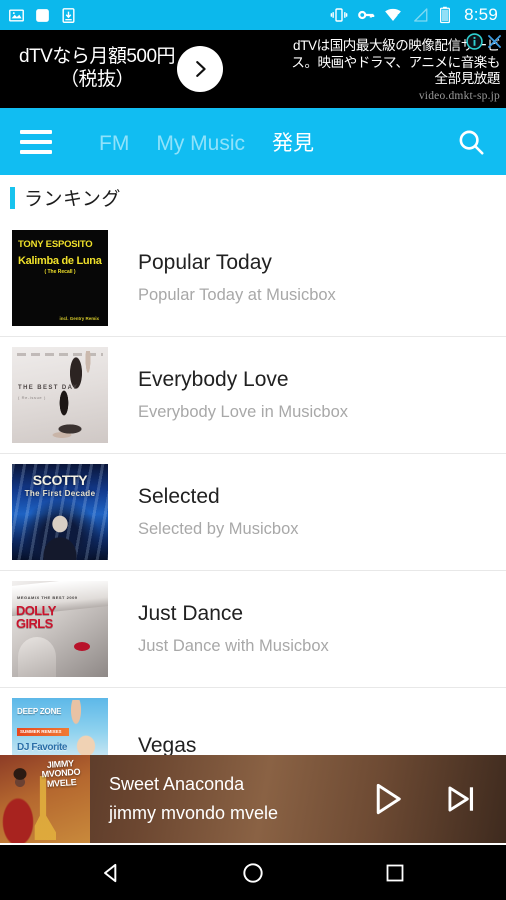 This screenshot has height=900, width=506. Describe the element at coordinates (421, 15) in the screenshot. I see `signal-icon` at that location.